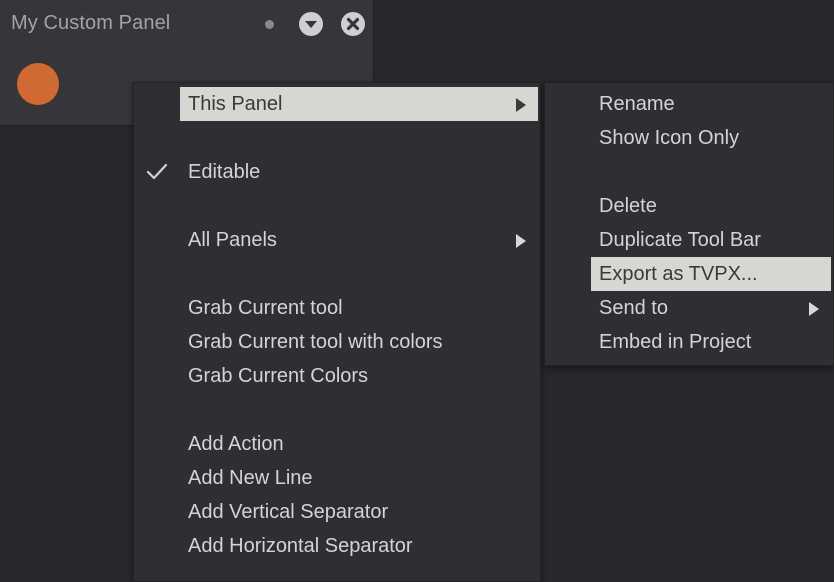  I want to click on menu-item-label: Send to, so click(633, 308).